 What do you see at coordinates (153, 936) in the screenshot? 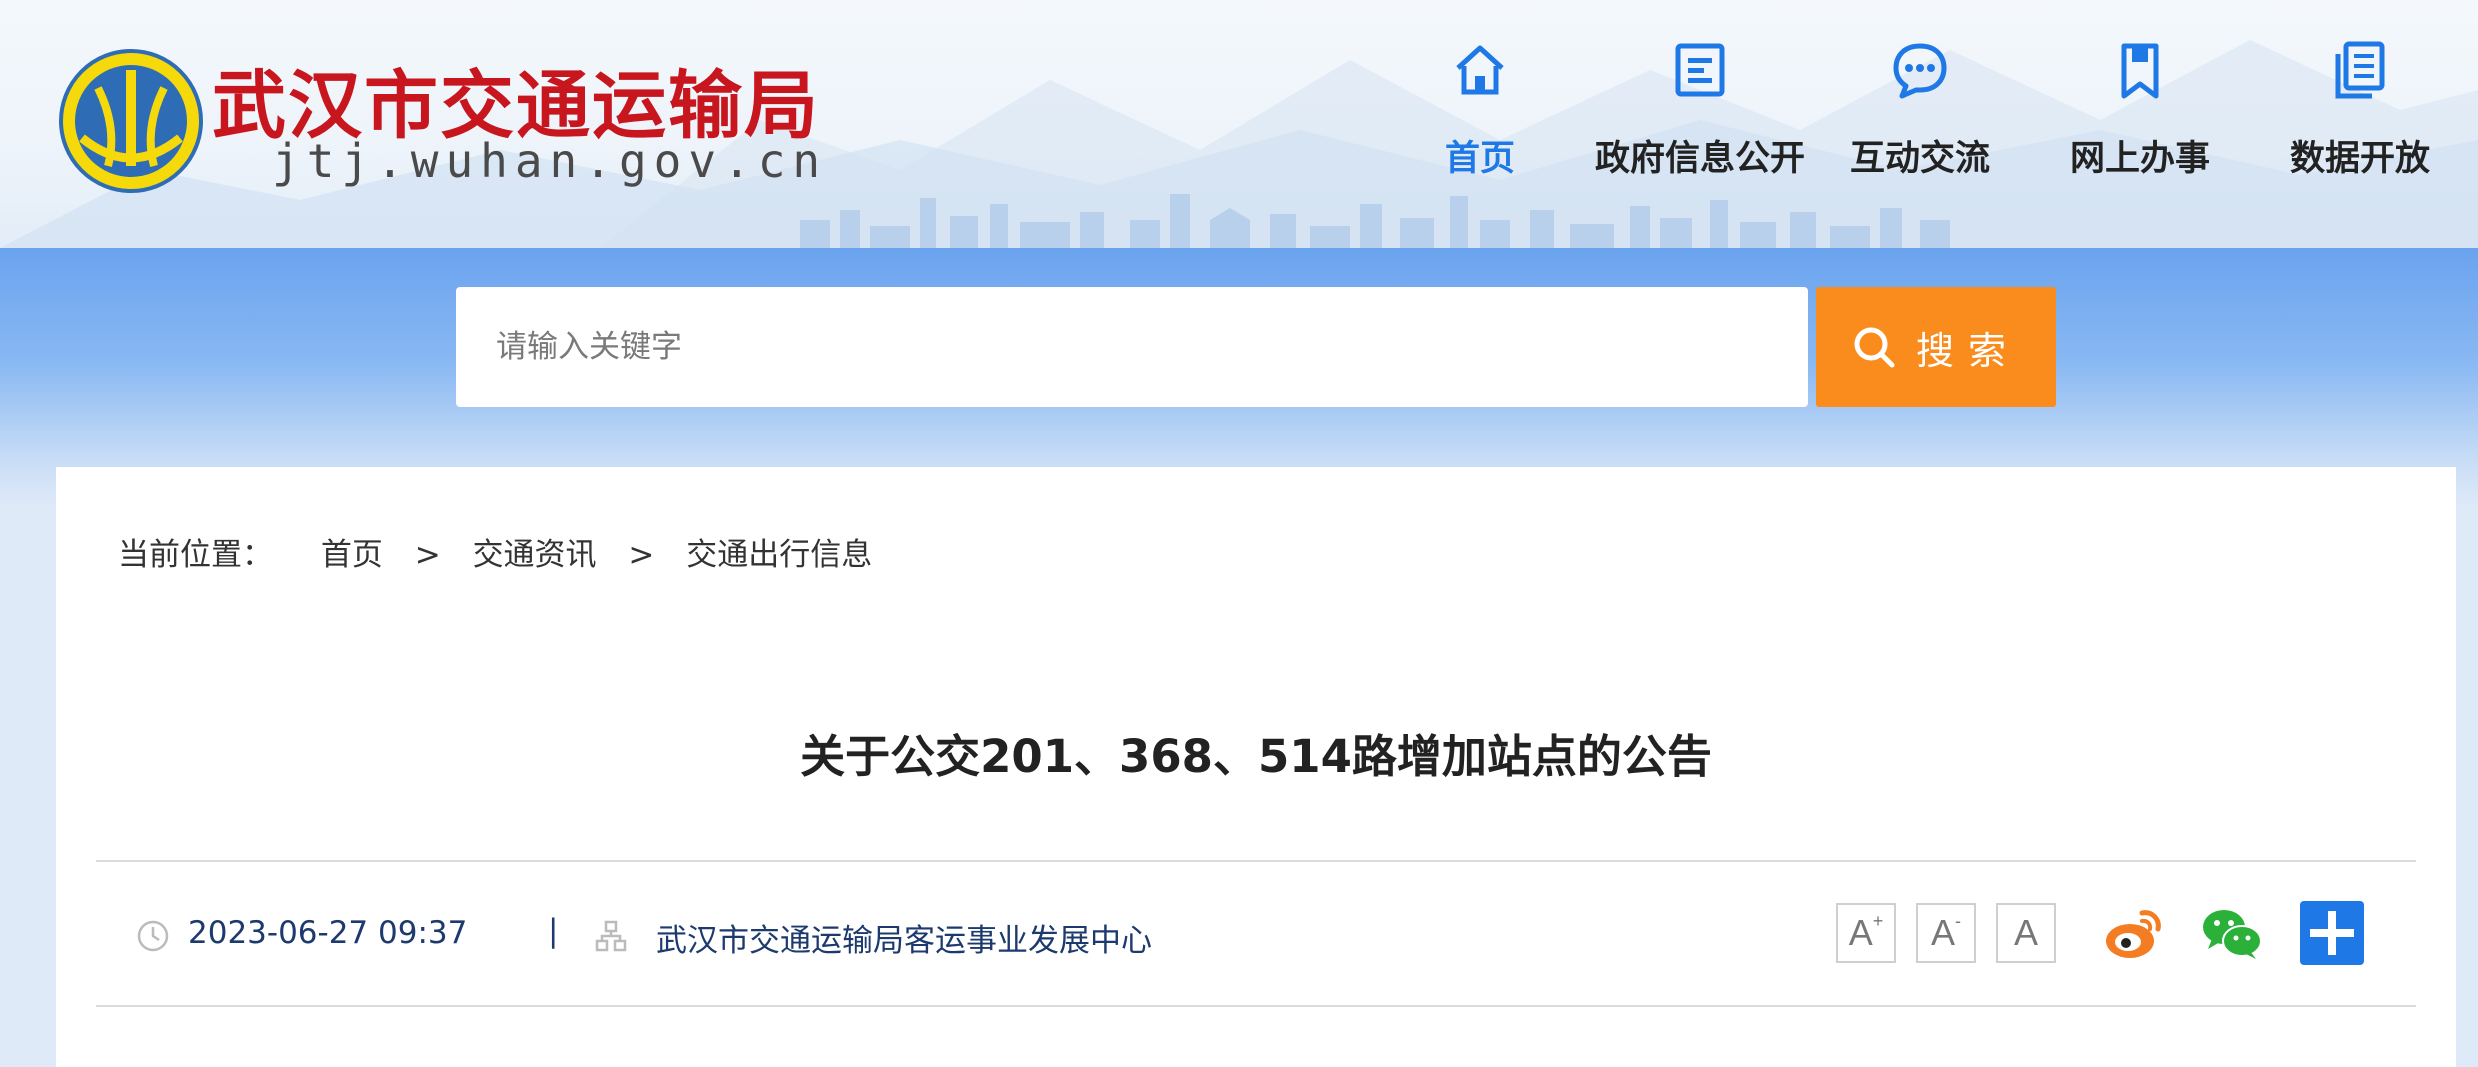
I see `clock-icon` at bounding box center [153, 936].